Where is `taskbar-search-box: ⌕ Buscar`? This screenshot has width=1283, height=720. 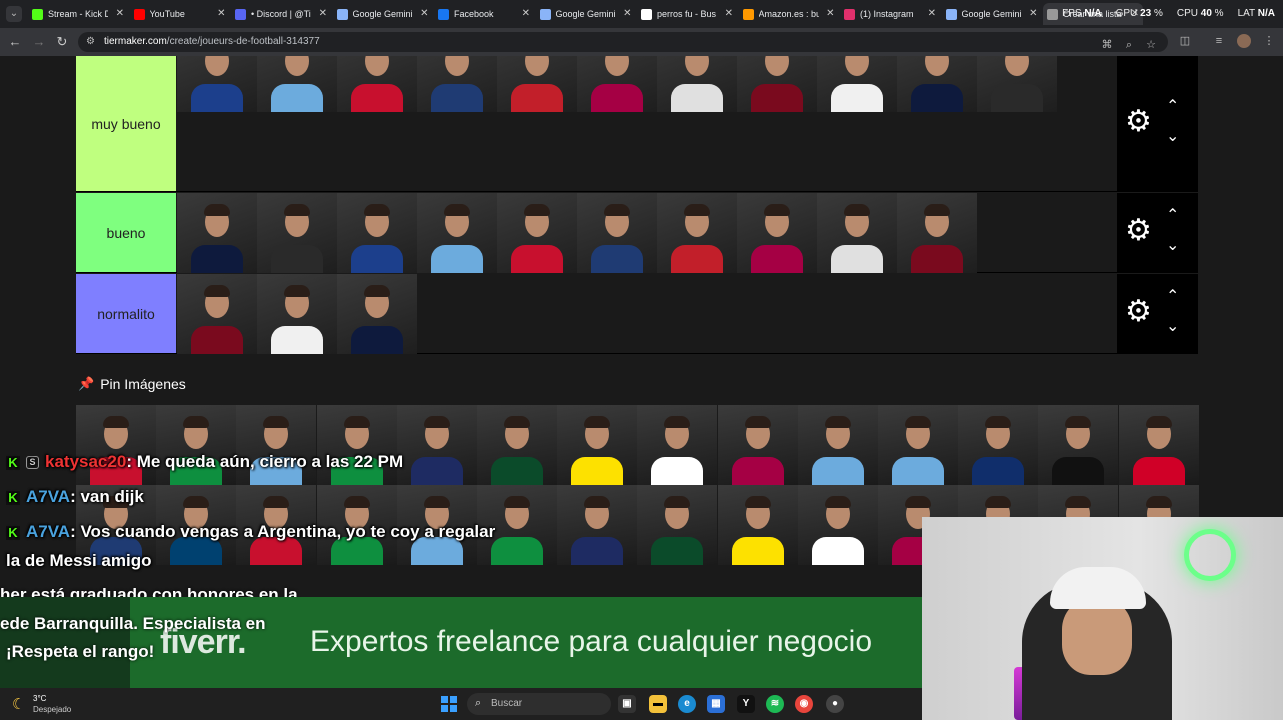 taskbar-search-box: ⌕ Buscar is located at coordinates (539, 704).